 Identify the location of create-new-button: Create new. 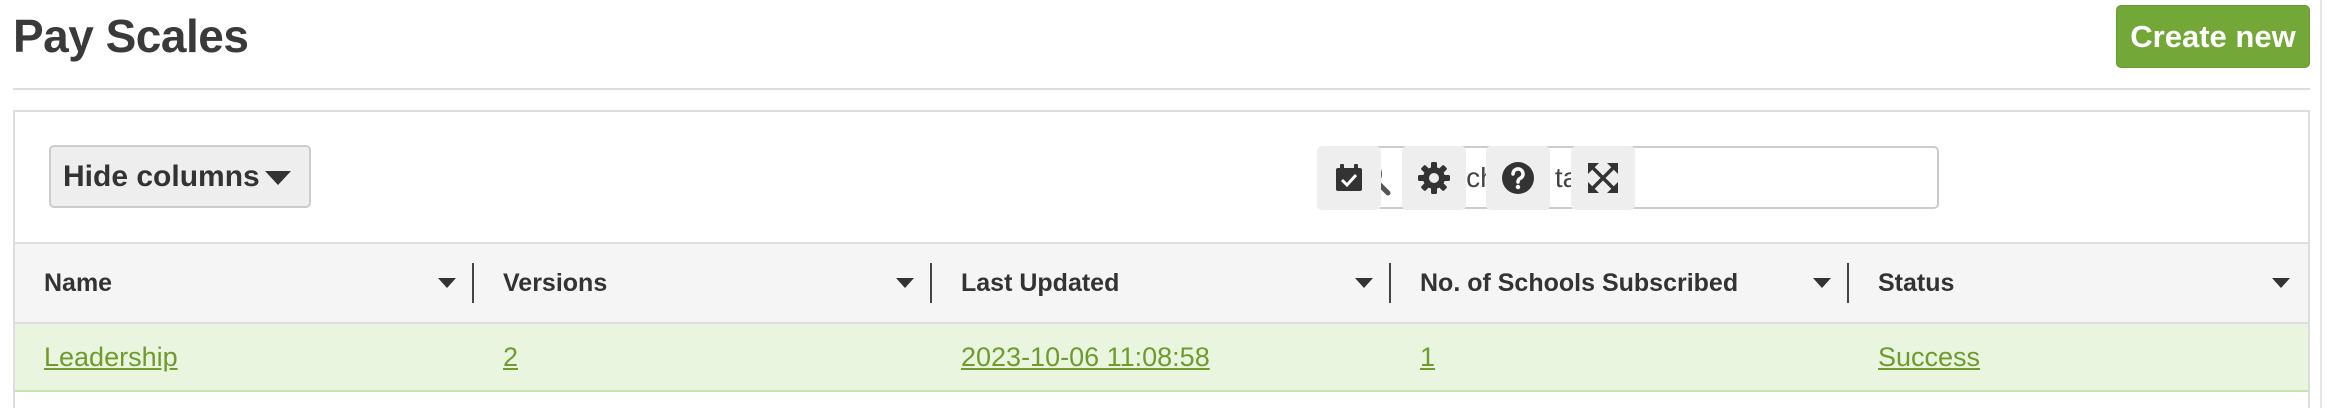
(2213, 36).